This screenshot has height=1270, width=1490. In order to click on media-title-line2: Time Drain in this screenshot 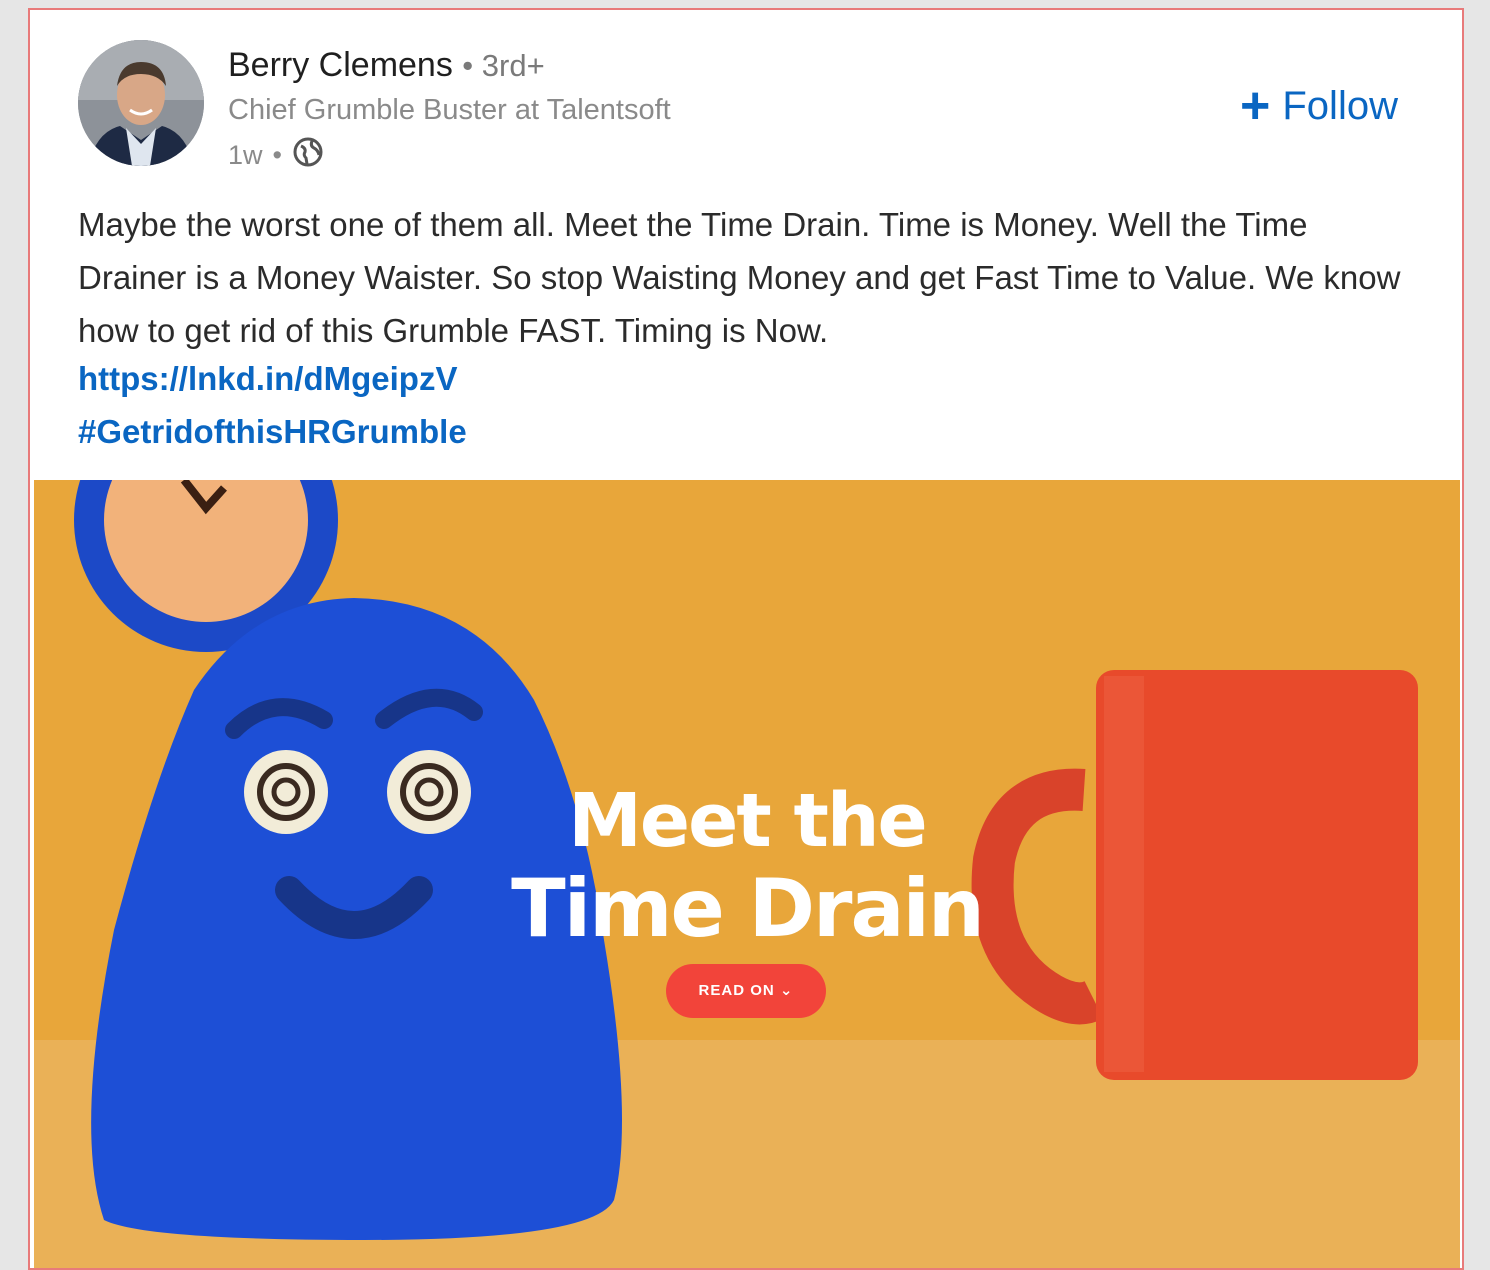, I will do `click(748, 908)`.